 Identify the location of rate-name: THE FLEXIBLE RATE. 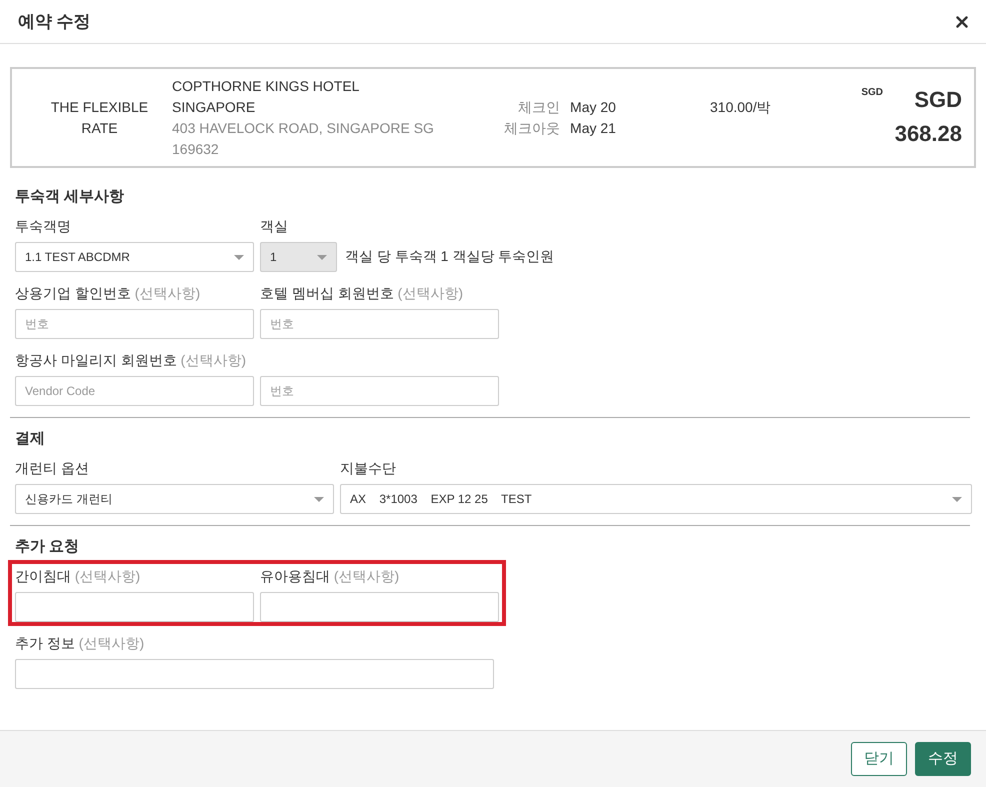
(100, 118).